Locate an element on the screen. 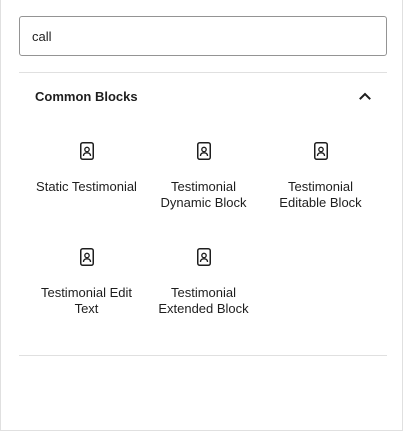 The width and height of the screenshot is (403, 431). search-field-wrapper is located at coordinates (203, 36).